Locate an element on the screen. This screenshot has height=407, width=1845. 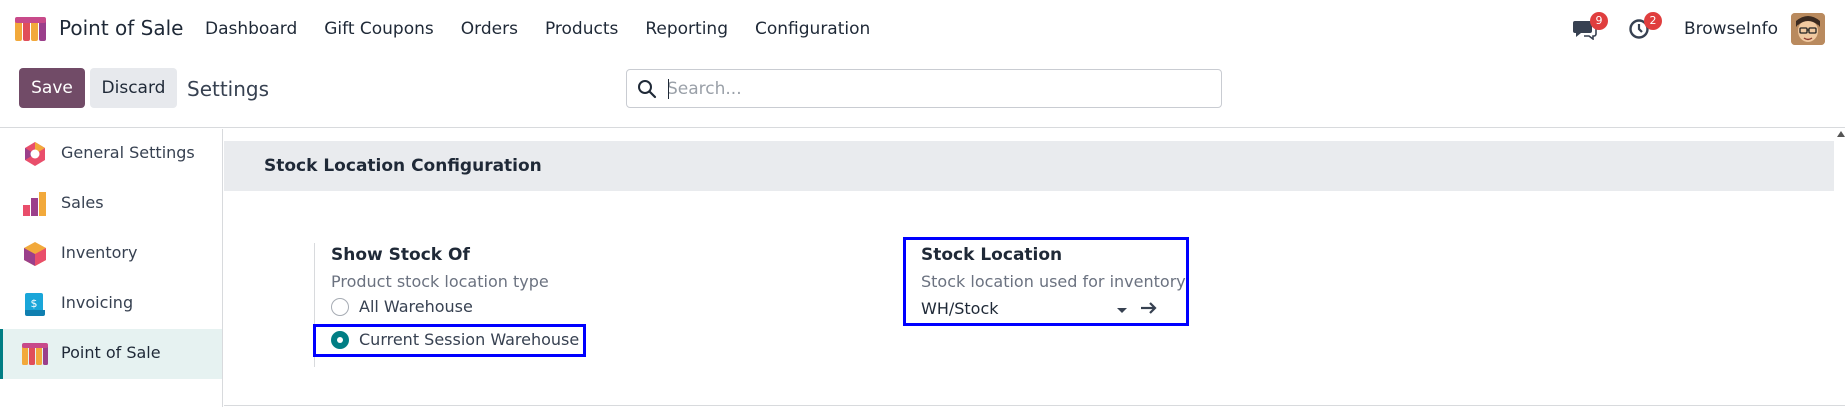
search-icon is located at coordinates (647, 89).